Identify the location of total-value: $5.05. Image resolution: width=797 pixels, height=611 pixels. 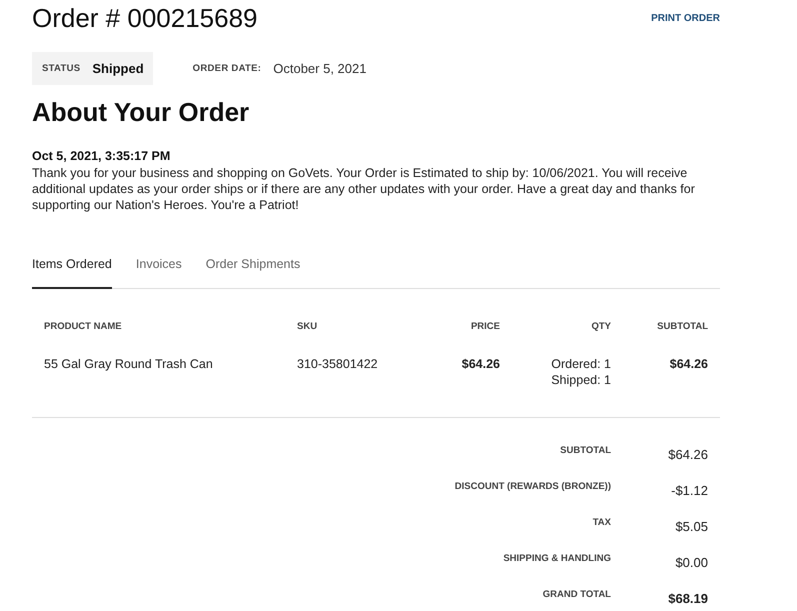
(691, 527).